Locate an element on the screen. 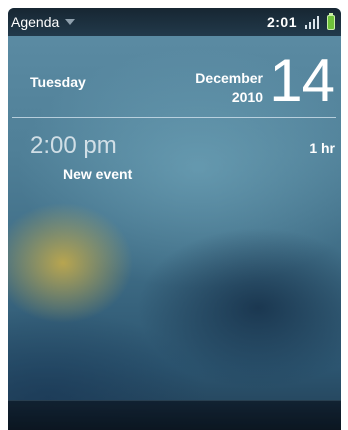 This screenshot has height=430, width=348. app-menu: Agenda is located at coordinates (42, 22).